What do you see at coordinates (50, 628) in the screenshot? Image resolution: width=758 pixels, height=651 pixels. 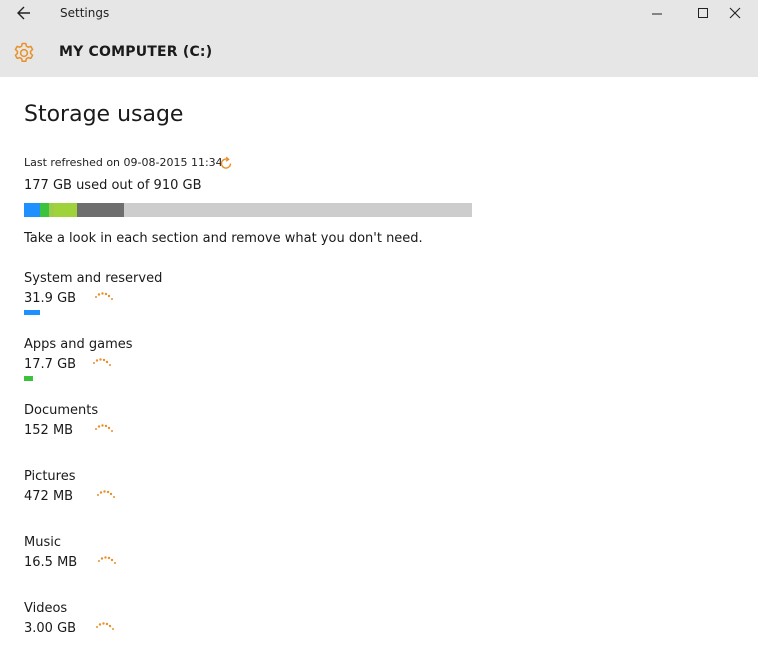 I see `category-size: 3.00 GB` at bounding box center [50, 628].